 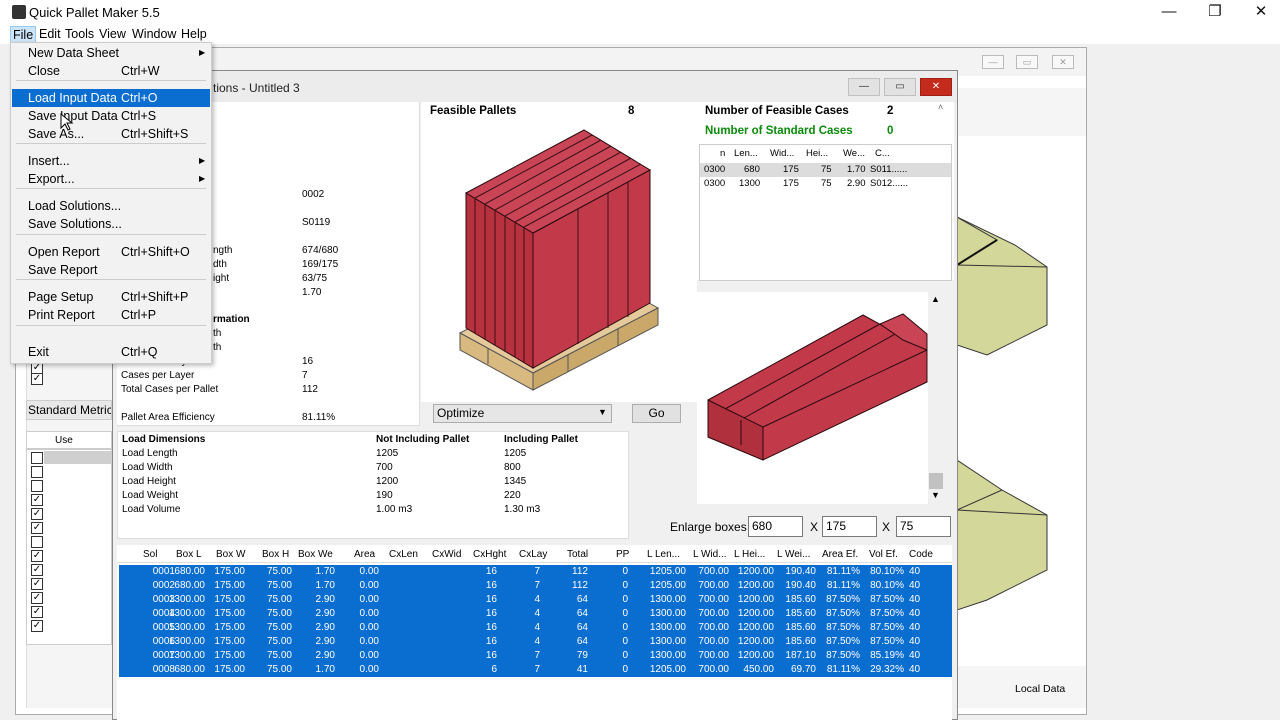 What do you see at coordinates (154, 34) in the screenshot?
I see `menu-window: Window` at bounding box center [154, 34].